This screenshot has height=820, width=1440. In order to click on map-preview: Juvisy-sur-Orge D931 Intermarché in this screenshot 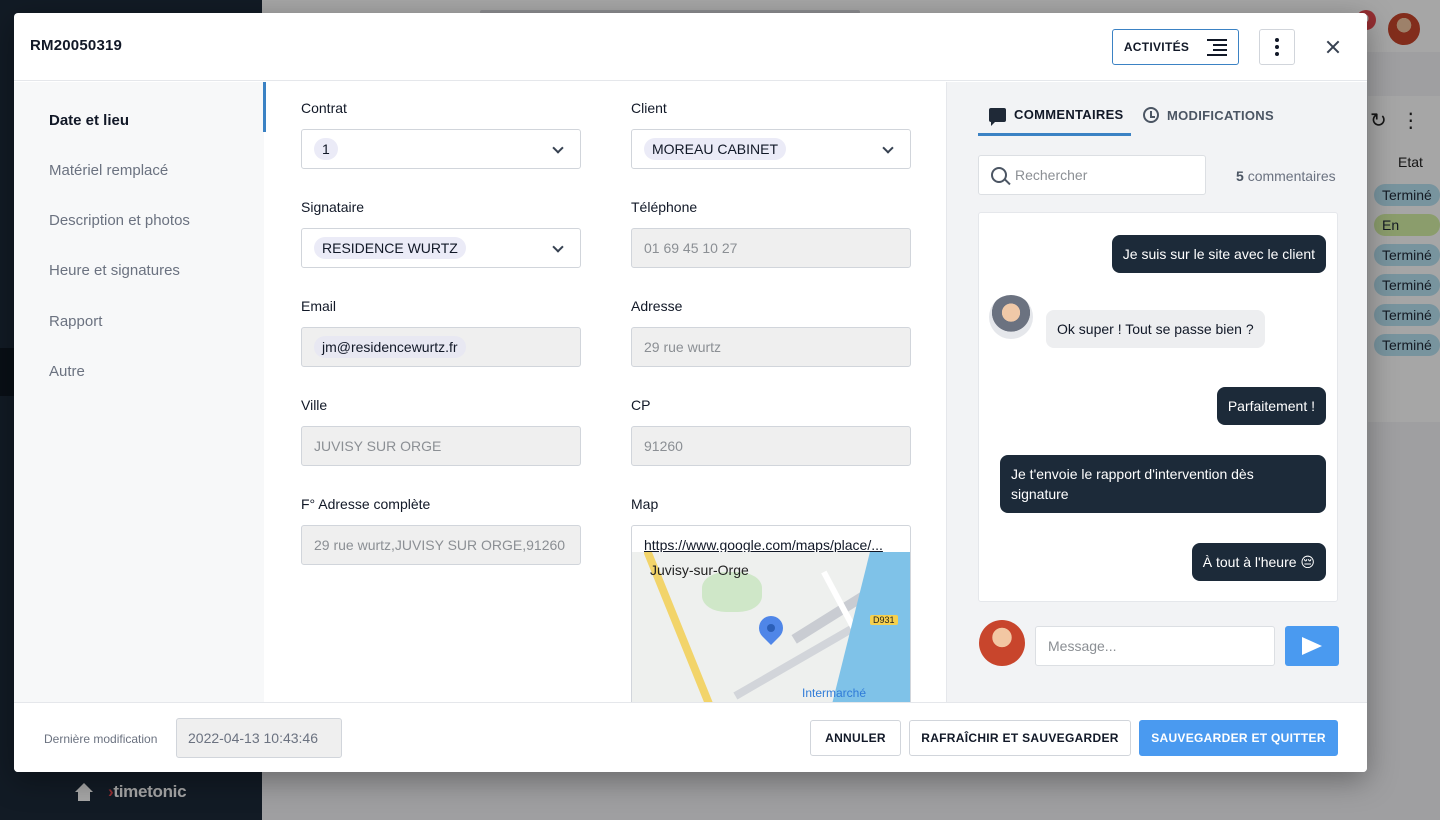, I will do `click(771, 627)`.